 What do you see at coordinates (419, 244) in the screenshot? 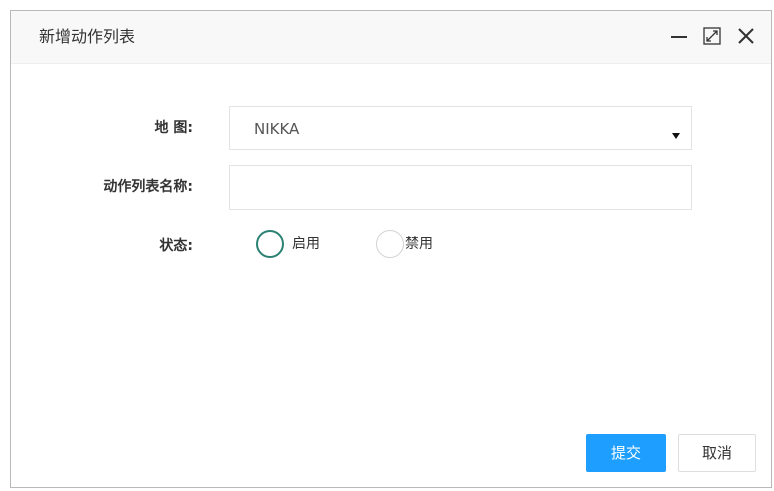
I see `radio-label-disable: 禁用` at bounding box center [419, 244].